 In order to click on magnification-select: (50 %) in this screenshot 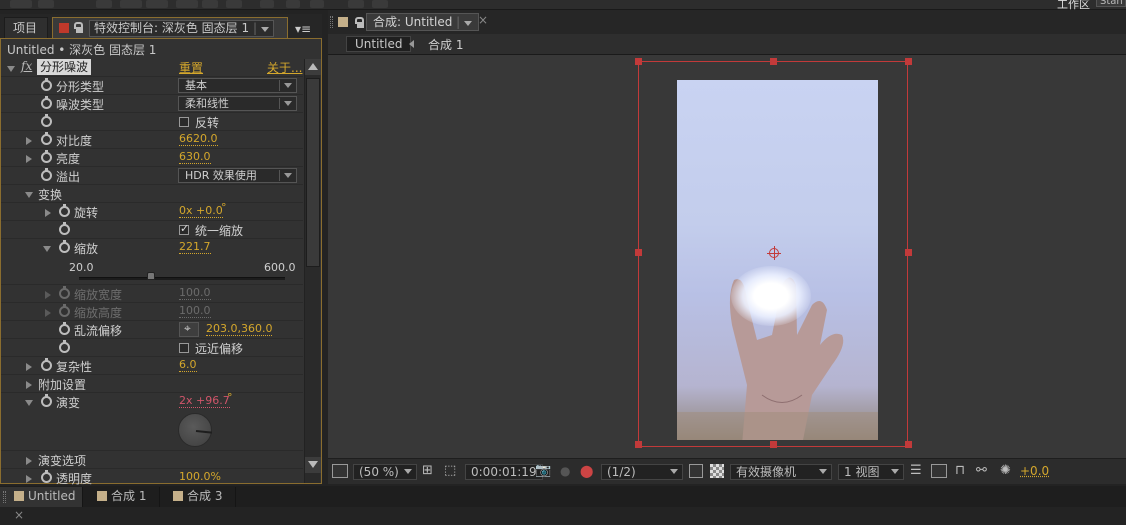, I will do `click(385, 472)`.